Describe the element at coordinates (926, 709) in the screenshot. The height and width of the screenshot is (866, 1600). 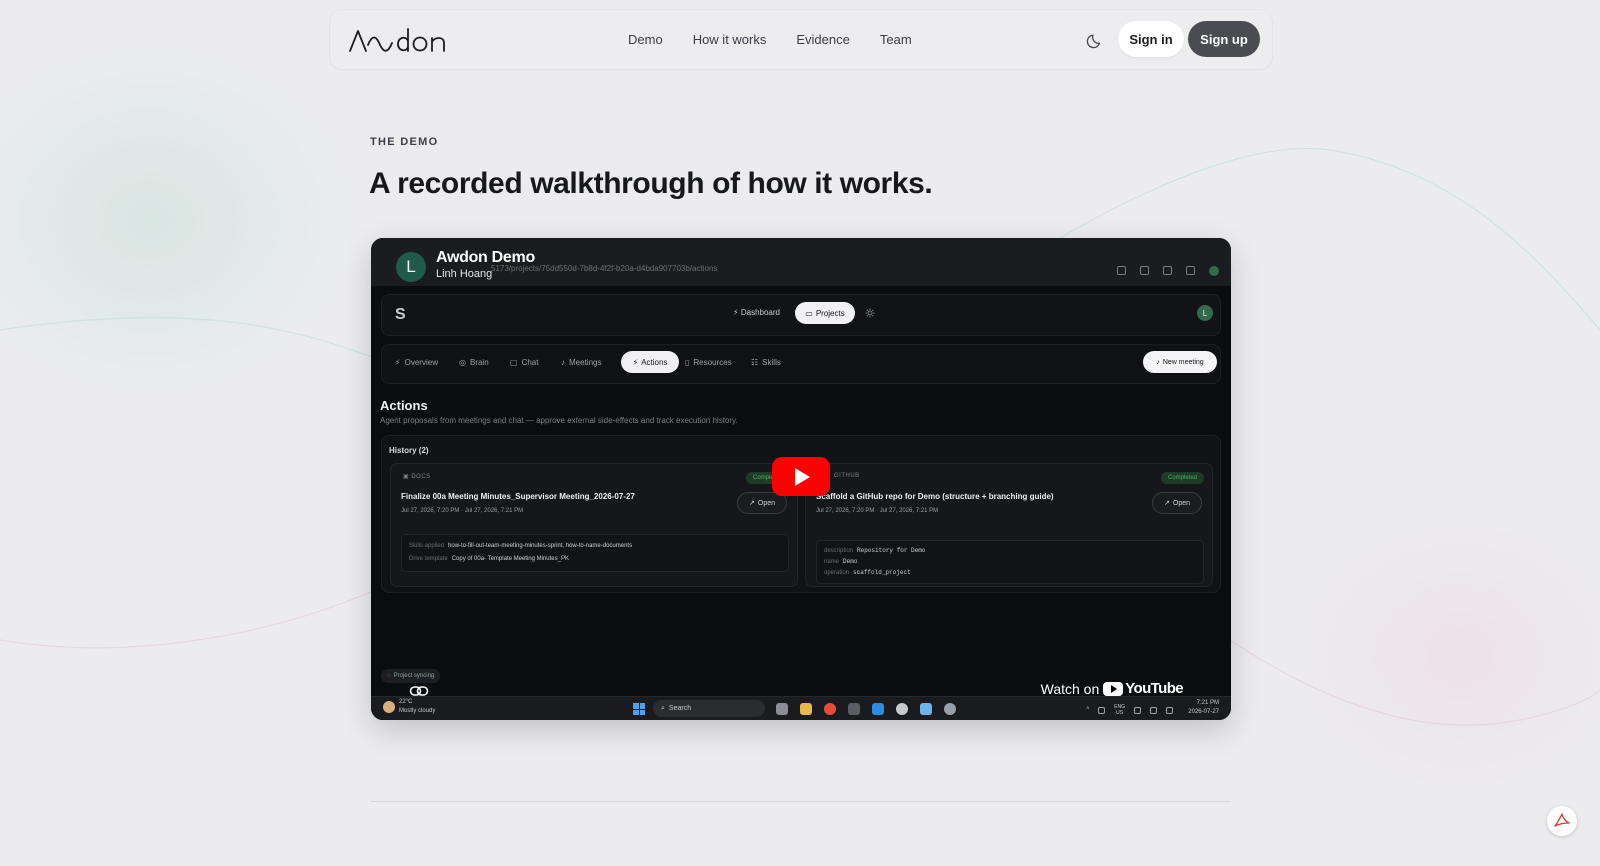
I see `notepad-icon` at that location.